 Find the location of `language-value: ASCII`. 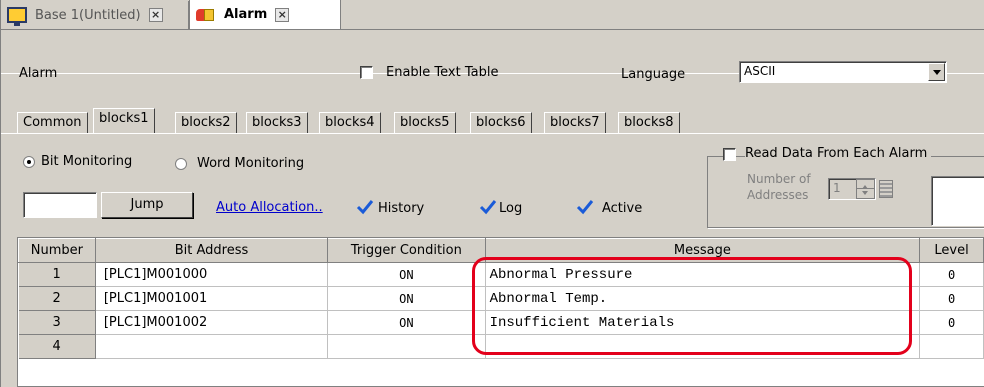

language-value: ASCII is located at coordinates (760, 71).